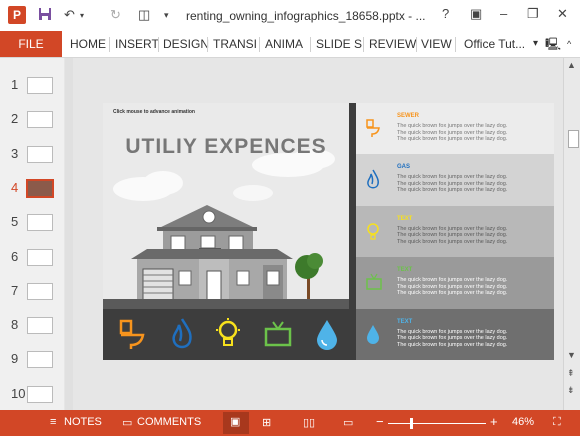 Image resolution: width=580 pixels, height=436 pixels. I want to click on notes-button: NOTES, so click(83, 422).